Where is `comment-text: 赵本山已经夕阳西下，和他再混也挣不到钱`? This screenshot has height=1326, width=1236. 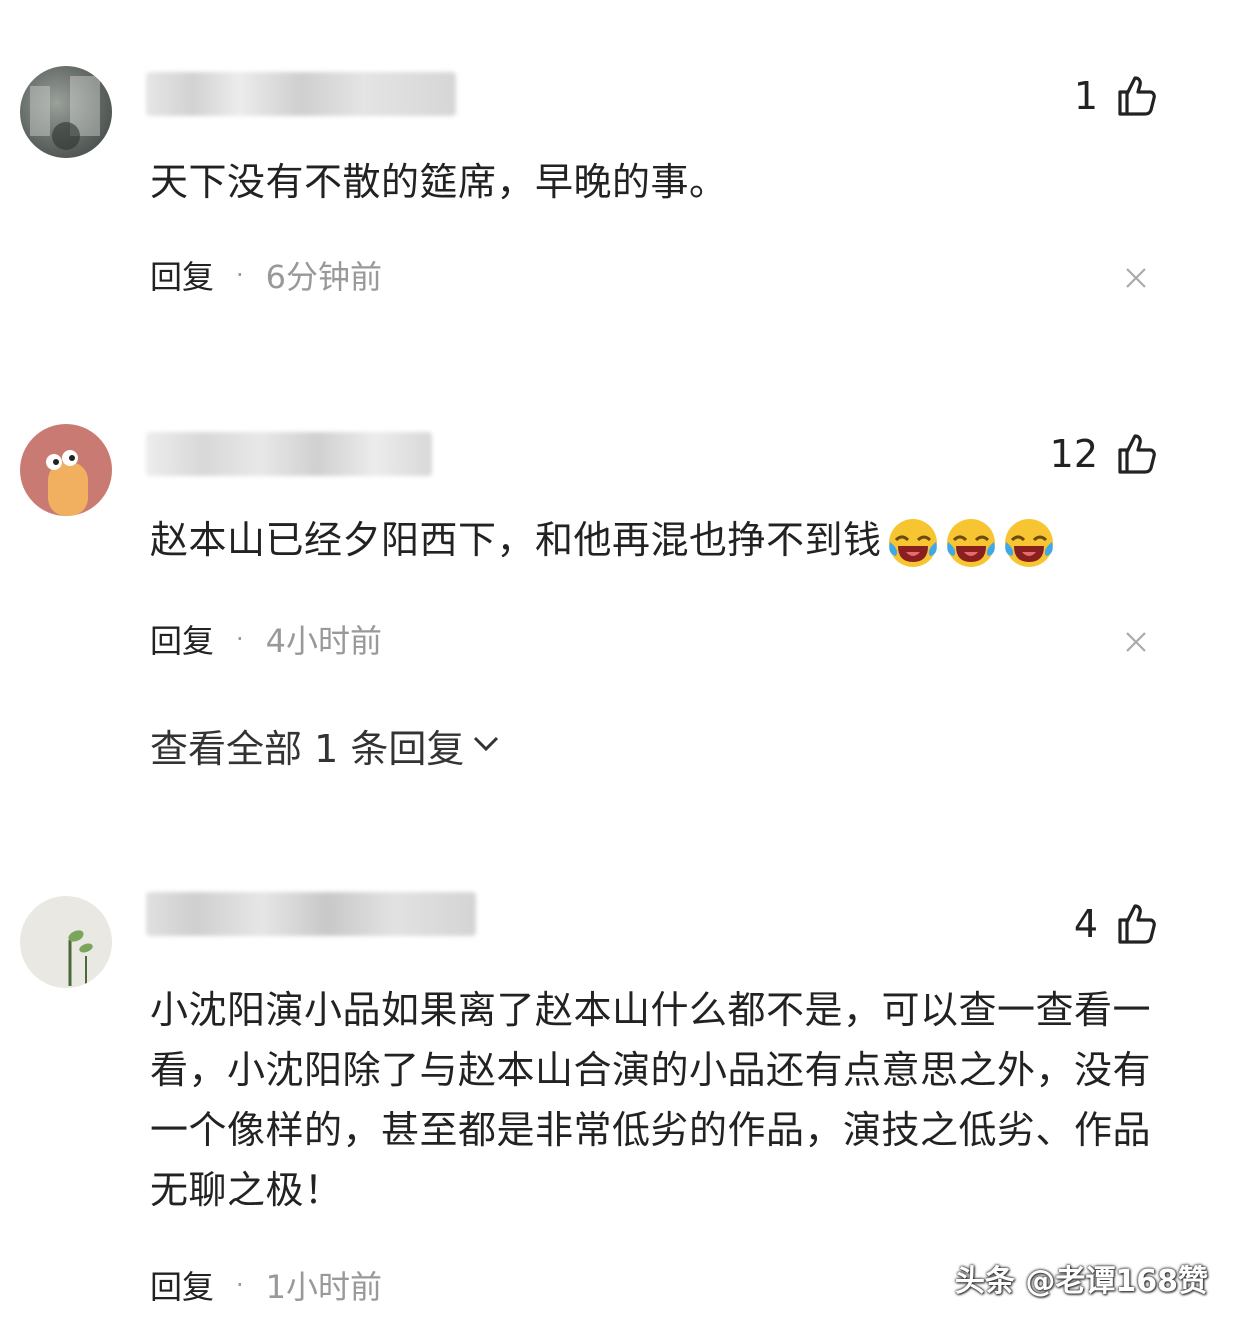
comment-text: 赵本山已经夕阳西下，和他再混也挣不到钱 is located at coordinates (655, 540).